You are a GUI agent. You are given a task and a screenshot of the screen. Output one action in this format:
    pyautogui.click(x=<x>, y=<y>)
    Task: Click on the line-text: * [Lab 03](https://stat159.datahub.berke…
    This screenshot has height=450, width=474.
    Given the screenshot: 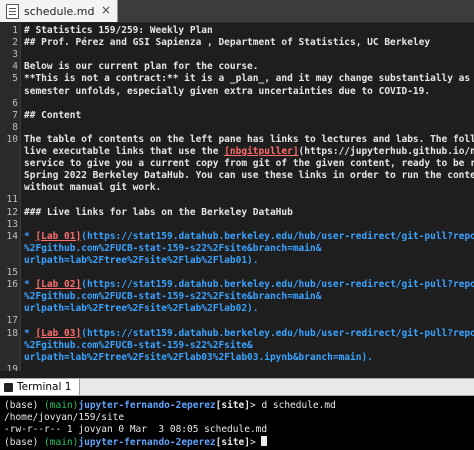 What is the action you would take?
    pyautogui.click(x=249, y=333)
    